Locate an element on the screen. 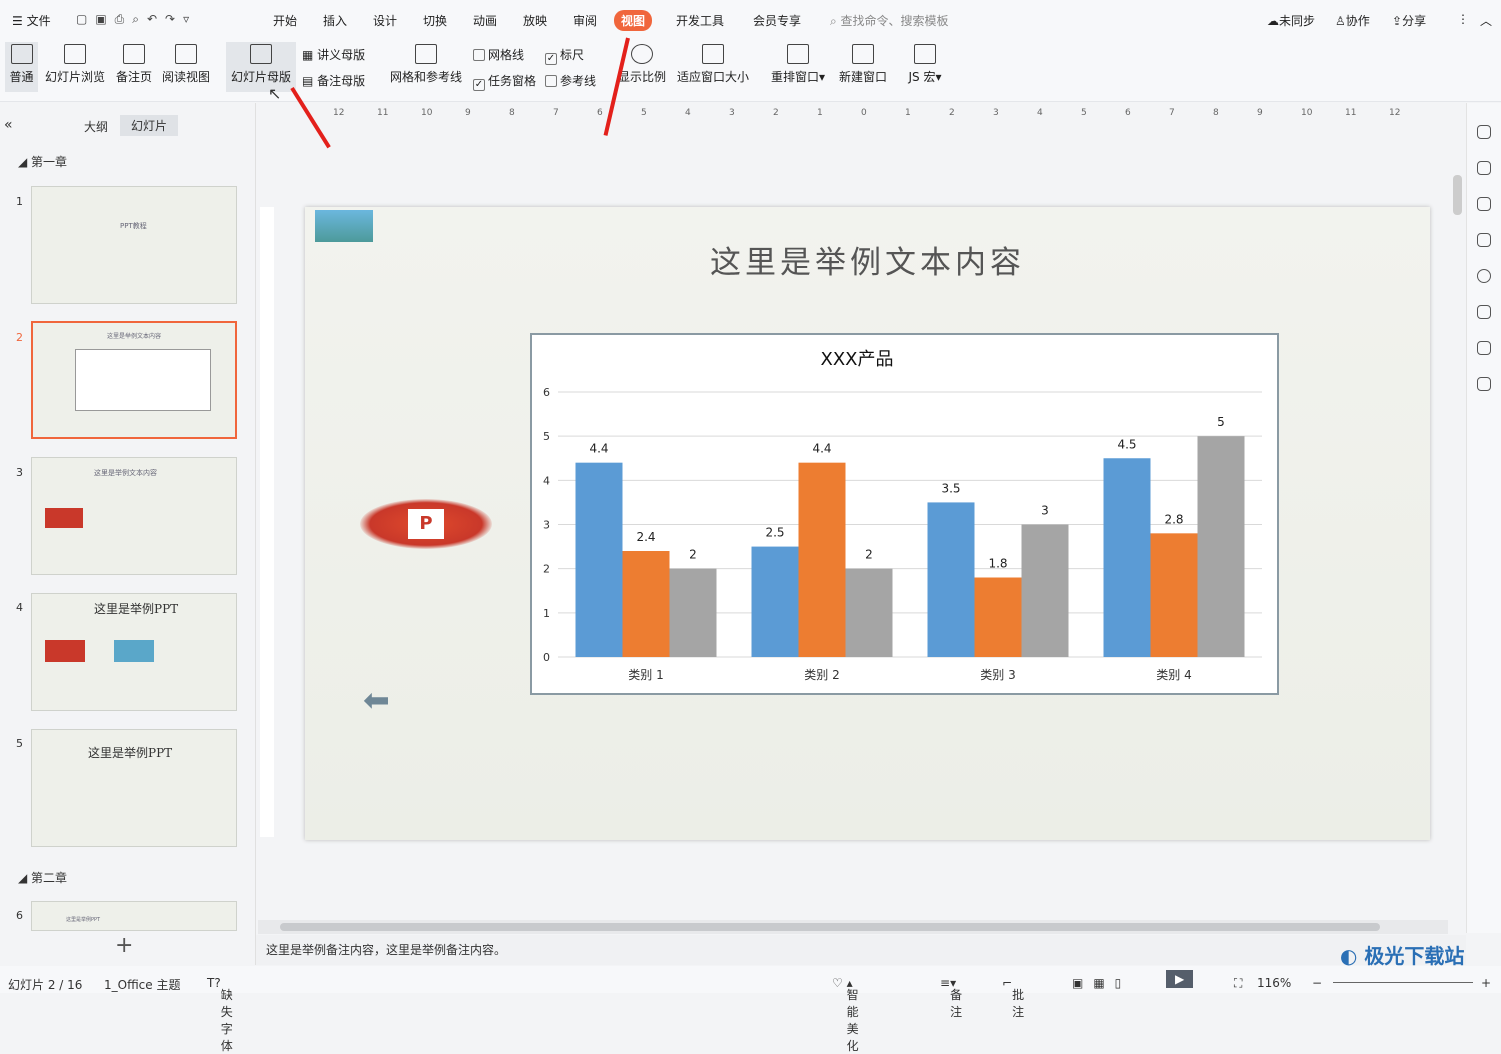  vertical-ruler is located at coordinates (267, 522).